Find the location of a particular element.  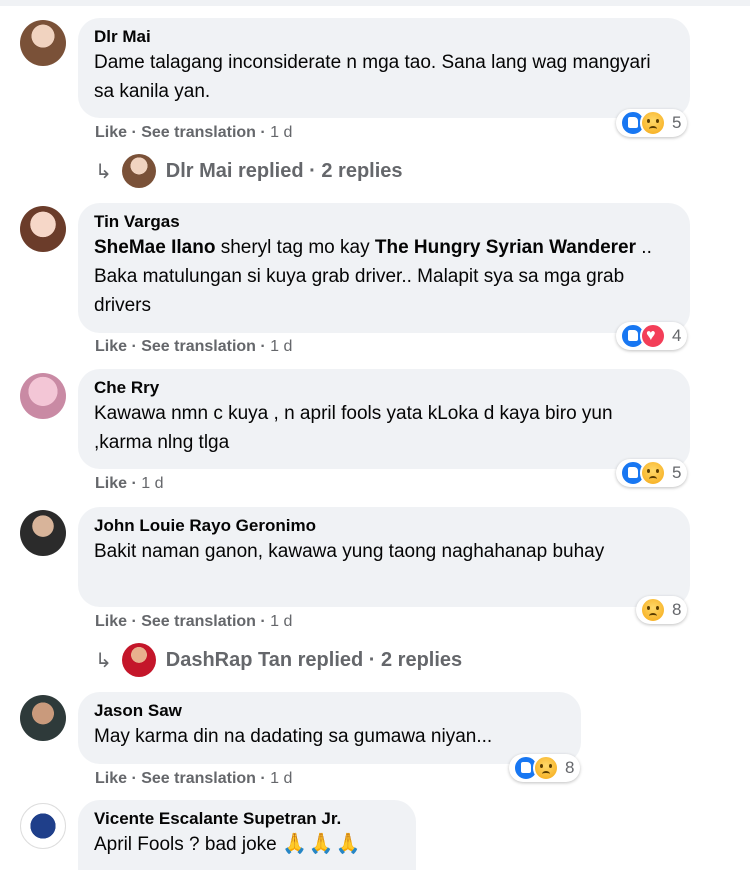

comment-author: Tin Vargas is located at coordinates (384, 222).